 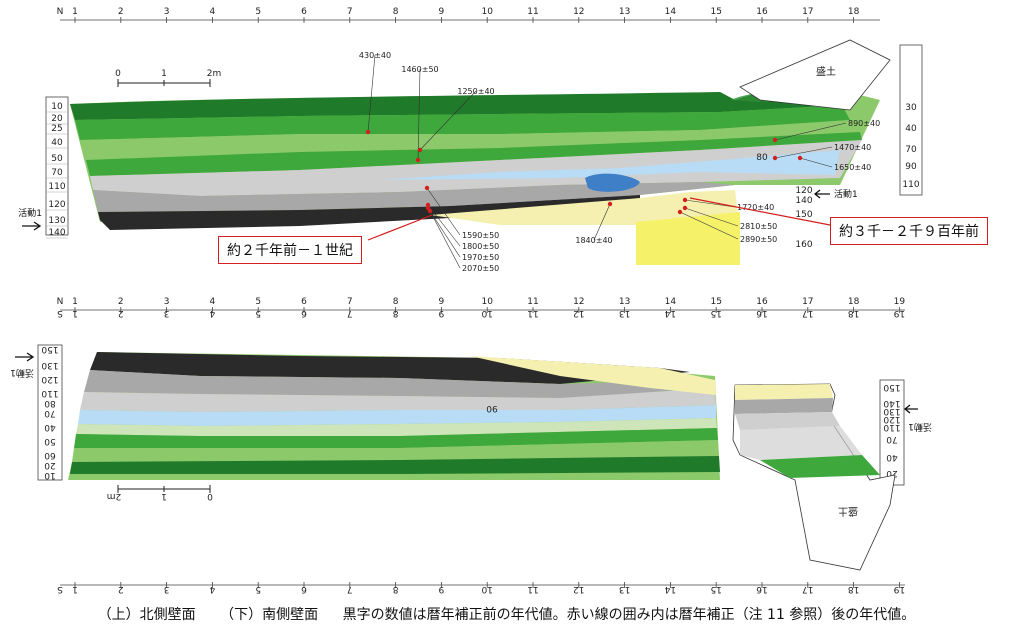 I want to click on south-bottom-grid-tick-label: 7, so click(x=350, y=589).